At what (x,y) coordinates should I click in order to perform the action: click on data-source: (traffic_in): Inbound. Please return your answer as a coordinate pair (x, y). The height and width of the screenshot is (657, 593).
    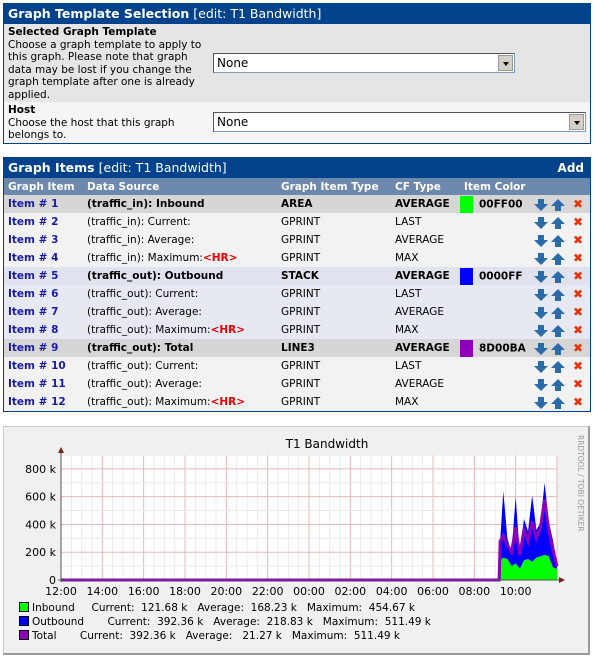
    Looking at the image, I should click on (146, 204).